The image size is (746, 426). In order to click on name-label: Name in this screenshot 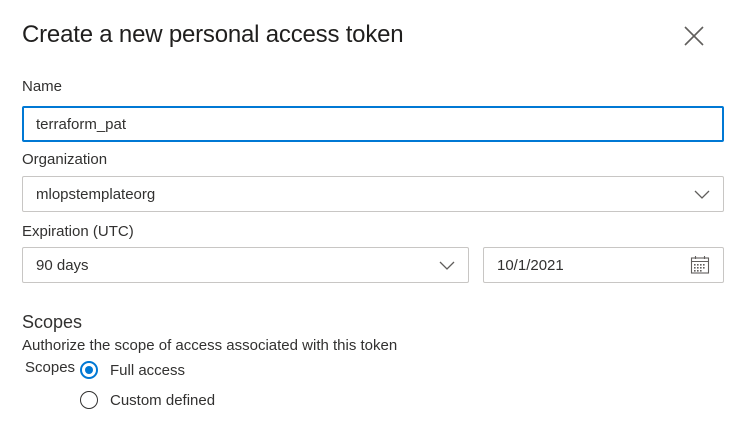, I will do `click(42, 86)`.